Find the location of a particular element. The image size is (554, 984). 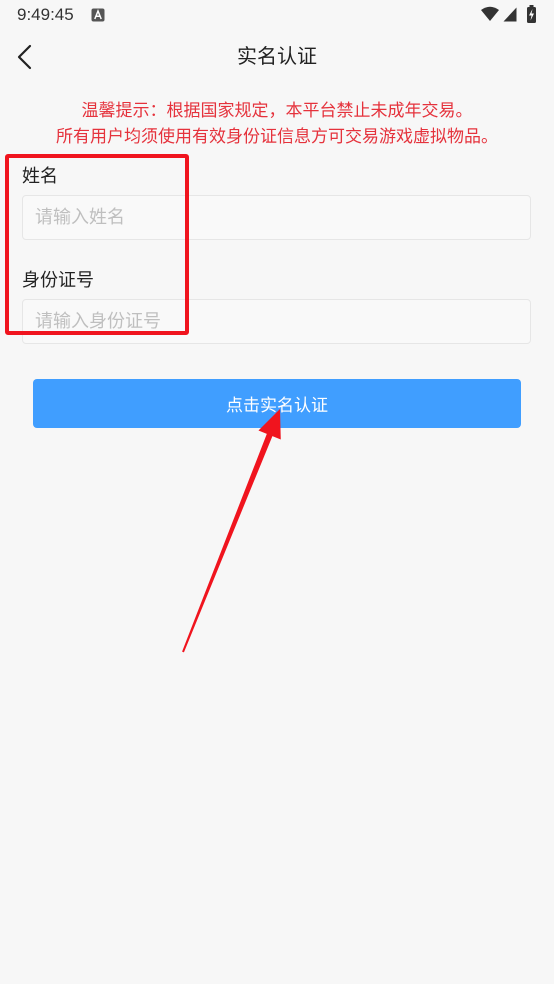

notice-line-2: 所有用户均须使用有效身份证信息方可交易游戏虚拟物品。 is located at coordinates (277, 136).